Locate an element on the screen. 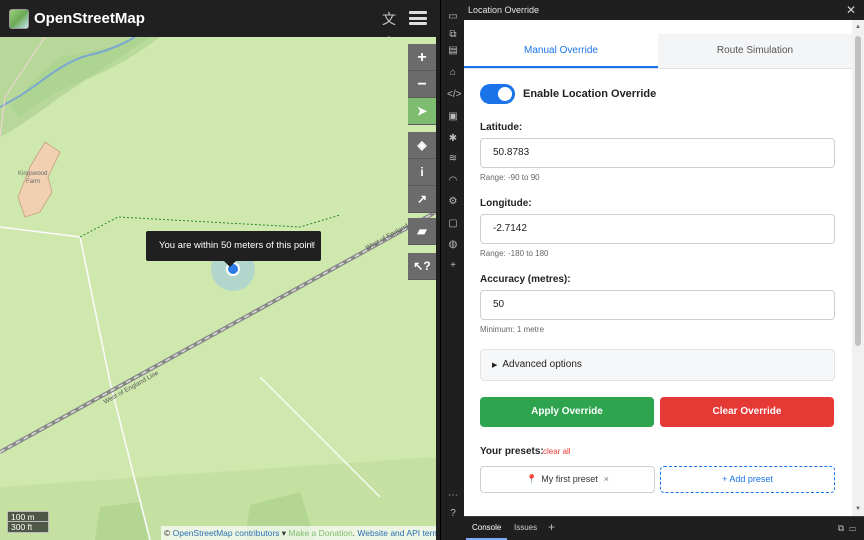 This screenshot has width=864, height=540. advanced-options-label: Advanced options is located at coordinates (542, 364).